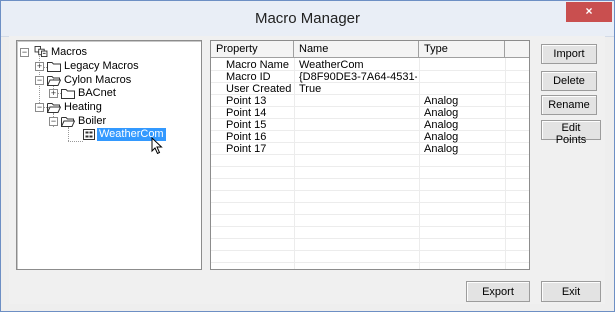 The height and width of the screenshot is (312, 615). I want to click on tree-label: Cylon Macros, so click(98, 80).